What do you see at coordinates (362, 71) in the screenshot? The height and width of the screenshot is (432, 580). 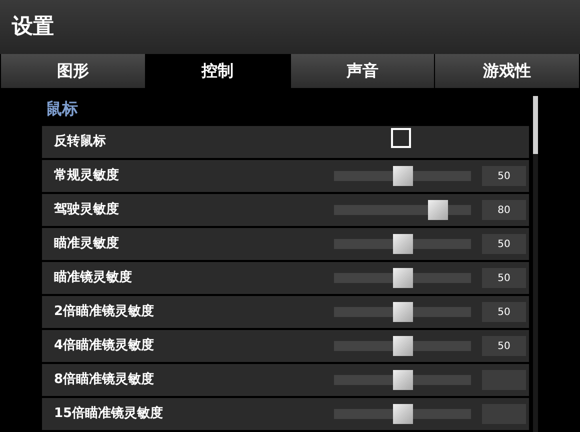 I see `tab: 声音` at bounding box center [362, 71].